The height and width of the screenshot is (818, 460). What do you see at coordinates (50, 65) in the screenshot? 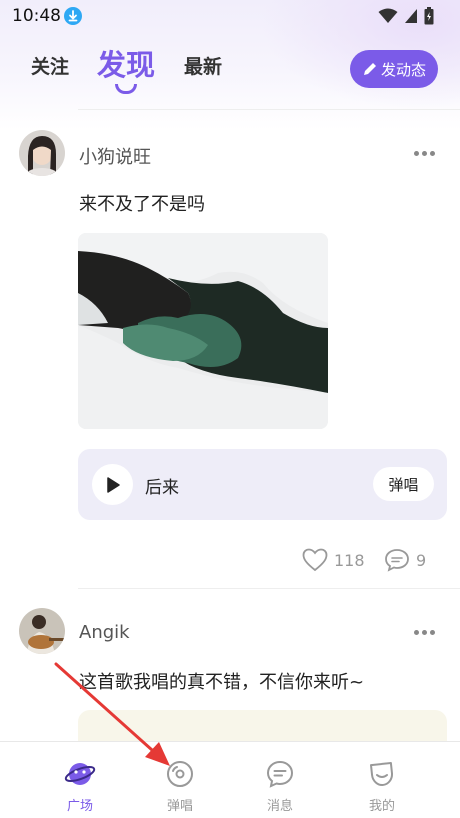
I see `tab-follow: 关注` at bounding box center [50, 65].